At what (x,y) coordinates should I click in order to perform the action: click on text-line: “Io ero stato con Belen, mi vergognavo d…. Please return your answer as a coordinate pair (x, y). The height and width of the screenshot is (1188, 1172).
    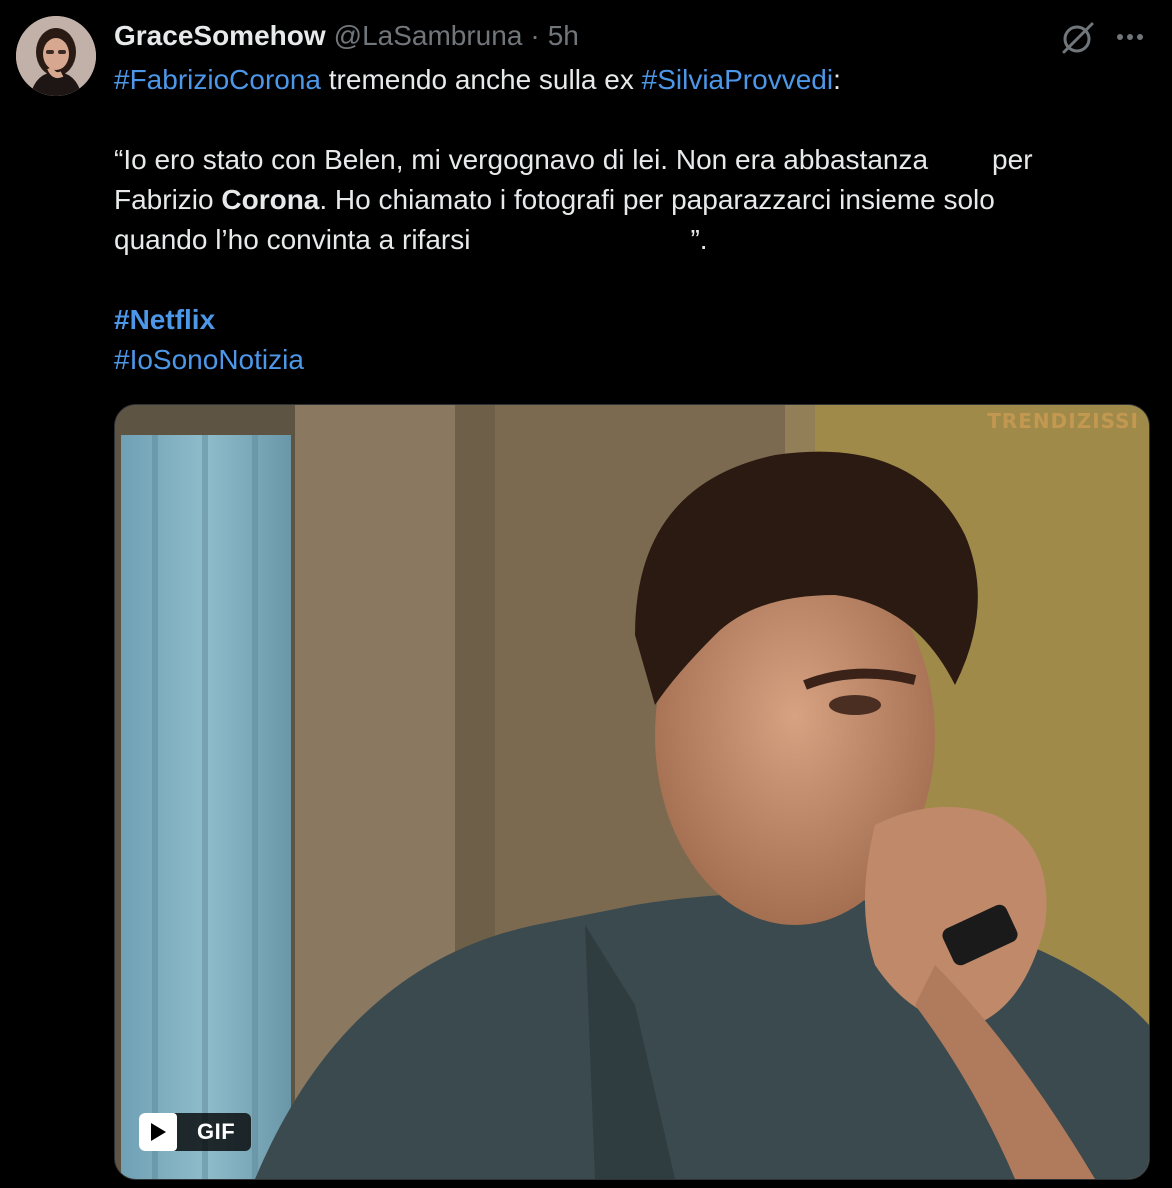
    Looking at the image, I should click on (629, 160).